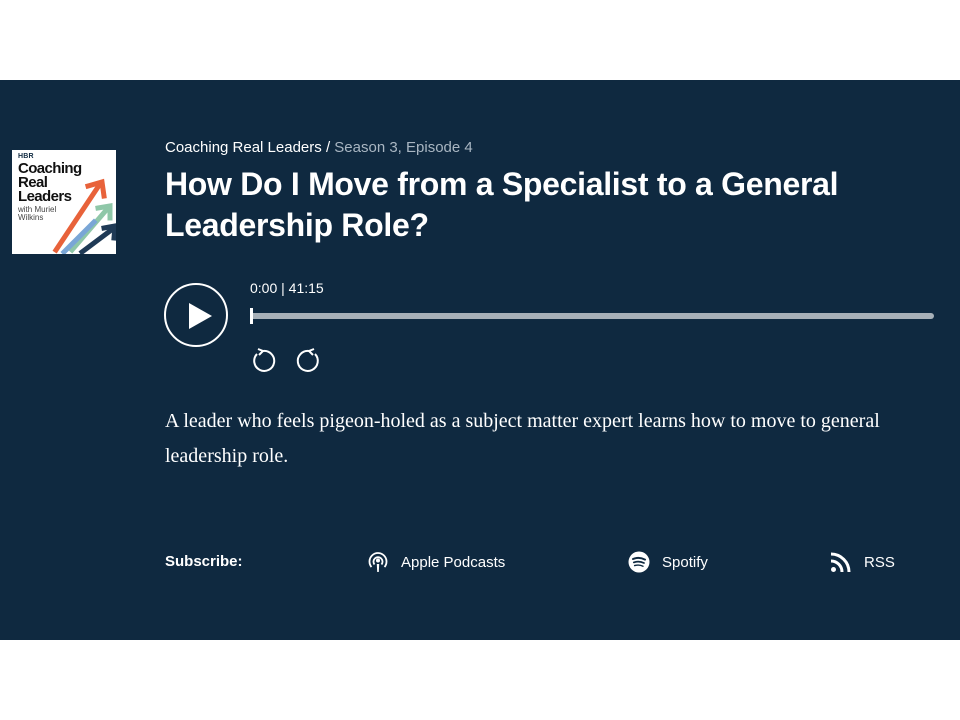  Describe the element at coordinates (685, 562) in the screenshot. I see `subscribe-link-label: Spotify` at that location.